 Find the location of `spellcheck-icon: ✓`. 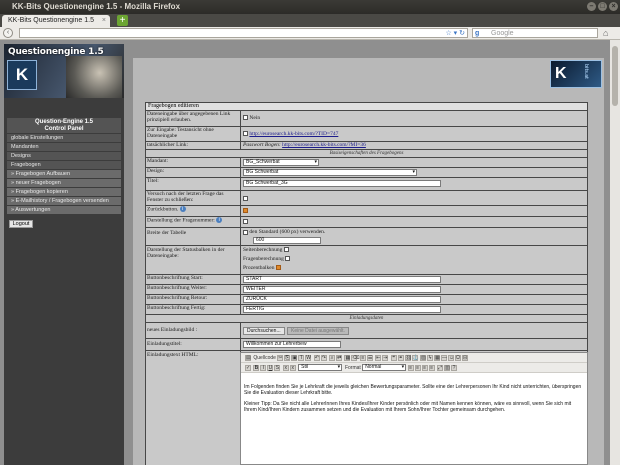

spellcheck-icon: ✓ is located at coordinates (248, 367).